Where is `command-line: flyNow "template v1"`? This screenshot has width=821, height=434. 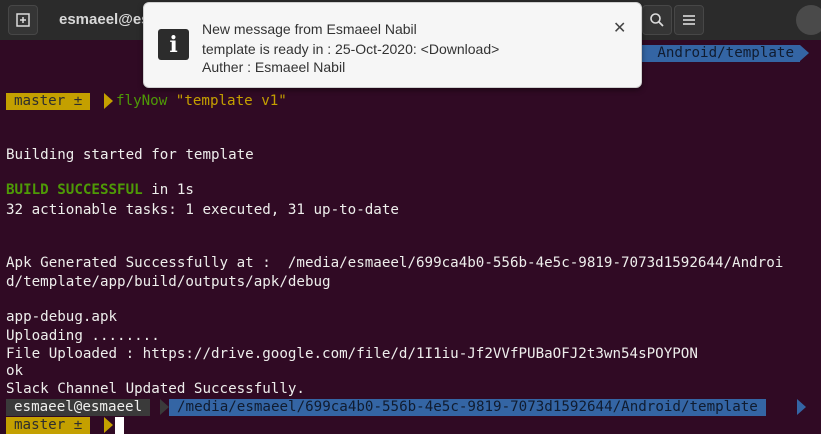
command-line: flyNow "template v1" is located at coordinates (201, 101).